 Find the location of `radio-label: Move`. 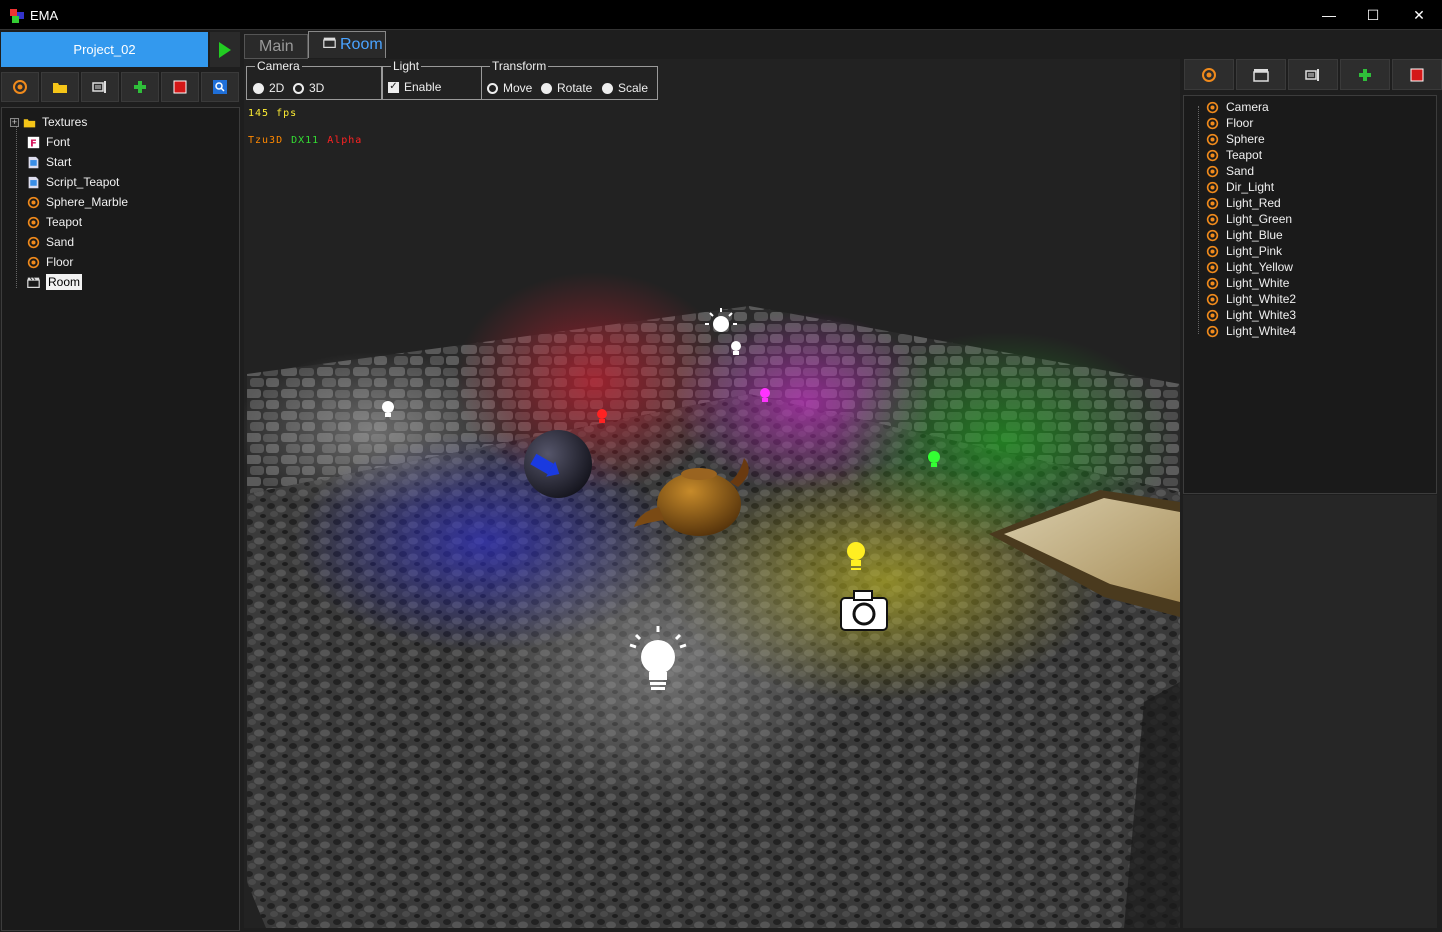

radio-label: Move is located at coordinates (518, 88).